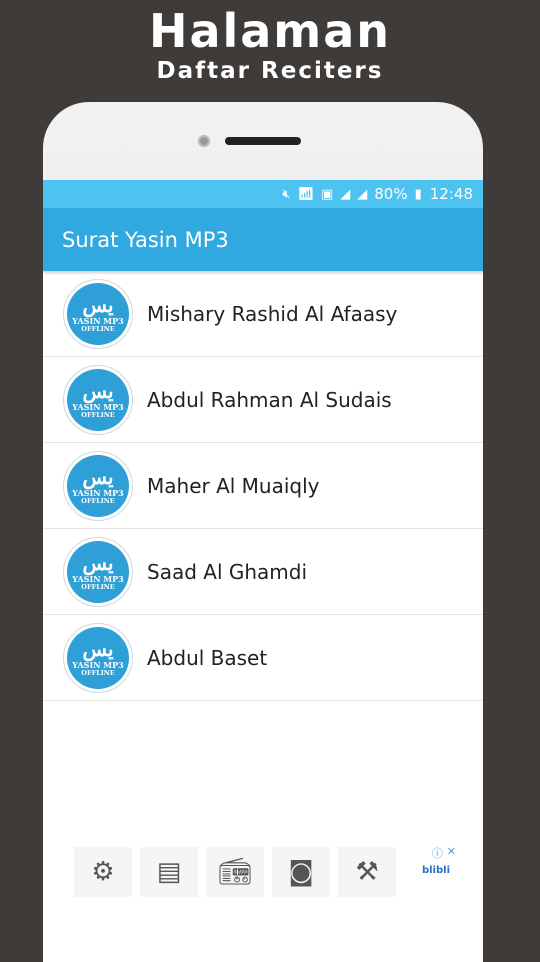 This screenshot has height=962, width=540. I want to click on speaker-grille, so click(263, 141).